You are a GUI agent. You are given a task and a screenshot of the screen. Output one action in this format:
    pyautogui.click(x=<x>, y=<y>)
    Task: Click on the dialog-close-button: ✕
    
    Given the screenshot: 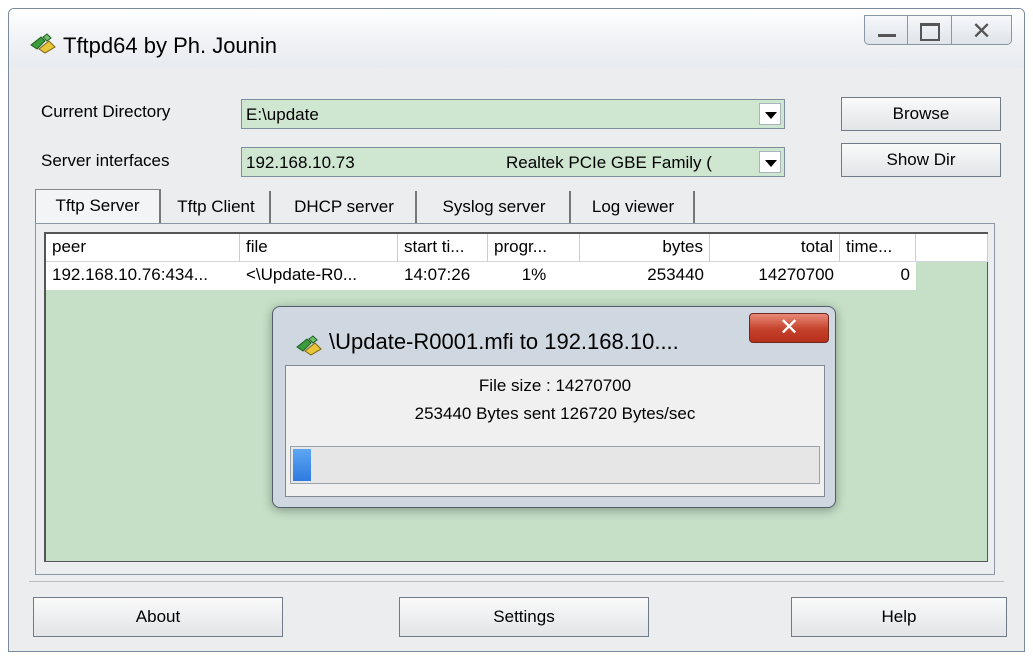 What is the action you would take?
    pyautogui.click(x=789, y=328)
    